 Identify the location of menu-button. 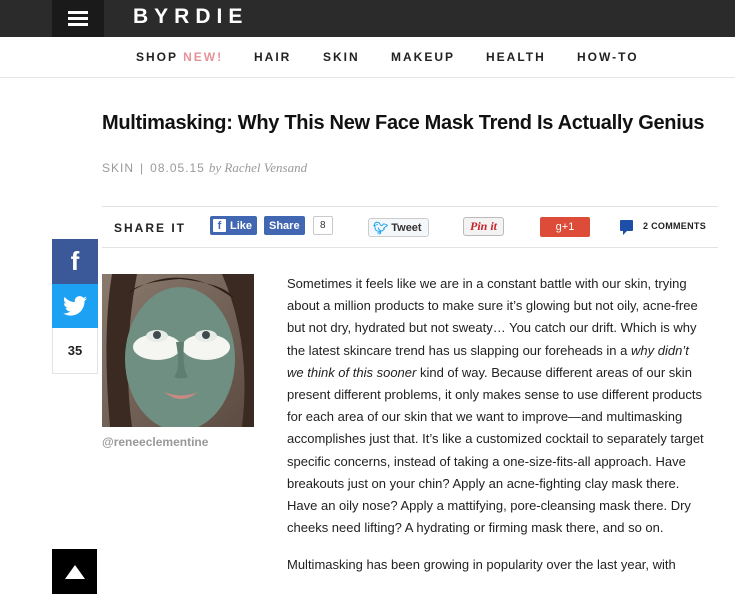
(78, 18).